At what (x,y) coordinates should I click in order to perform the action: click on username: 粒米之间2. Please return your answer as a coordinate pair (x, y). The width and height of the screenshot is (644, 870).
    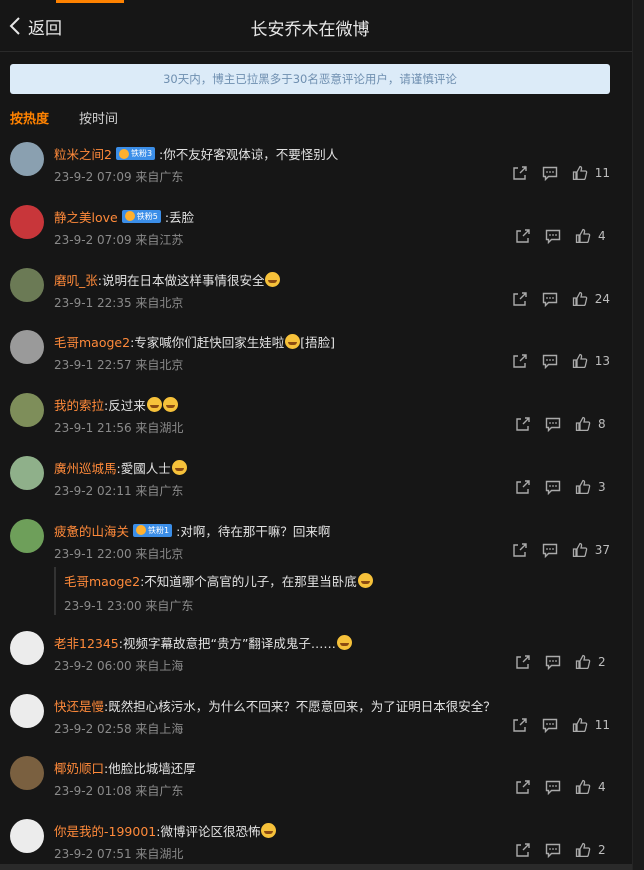
    Looking at the image, I should click on (83, 153).